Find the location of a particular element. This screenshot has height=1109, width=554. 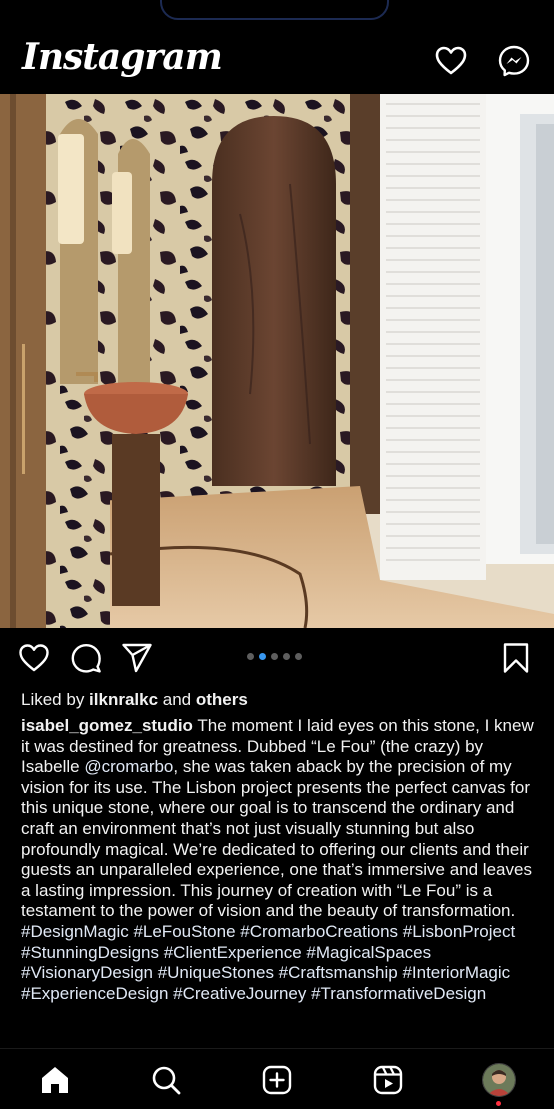

reels-icon is located at coordinates (388, 1080).